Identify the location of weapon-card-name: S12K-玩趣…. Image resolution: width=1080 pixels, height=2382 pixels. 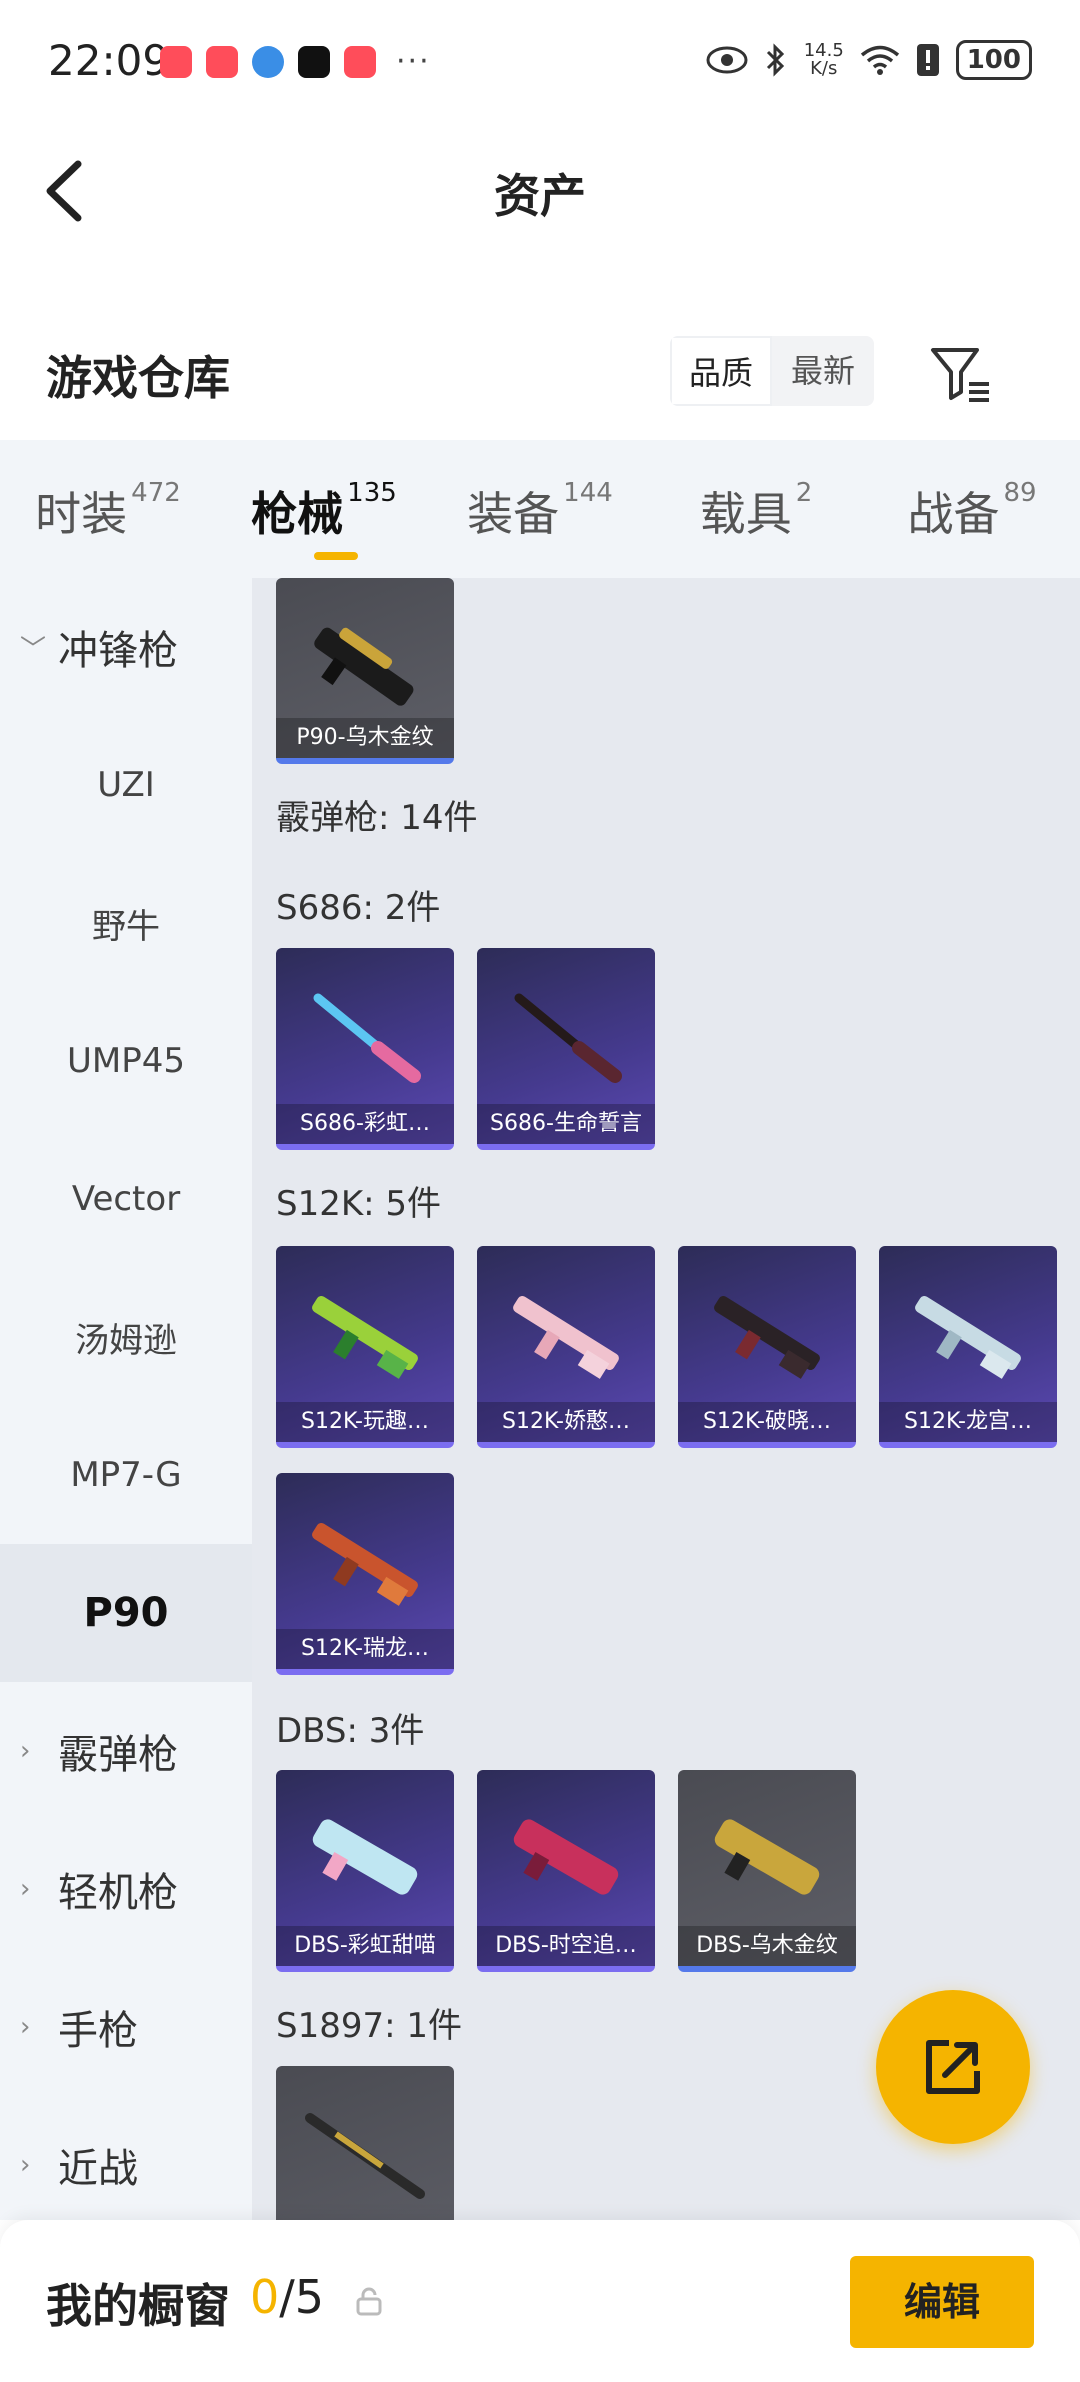
(365, 1422).